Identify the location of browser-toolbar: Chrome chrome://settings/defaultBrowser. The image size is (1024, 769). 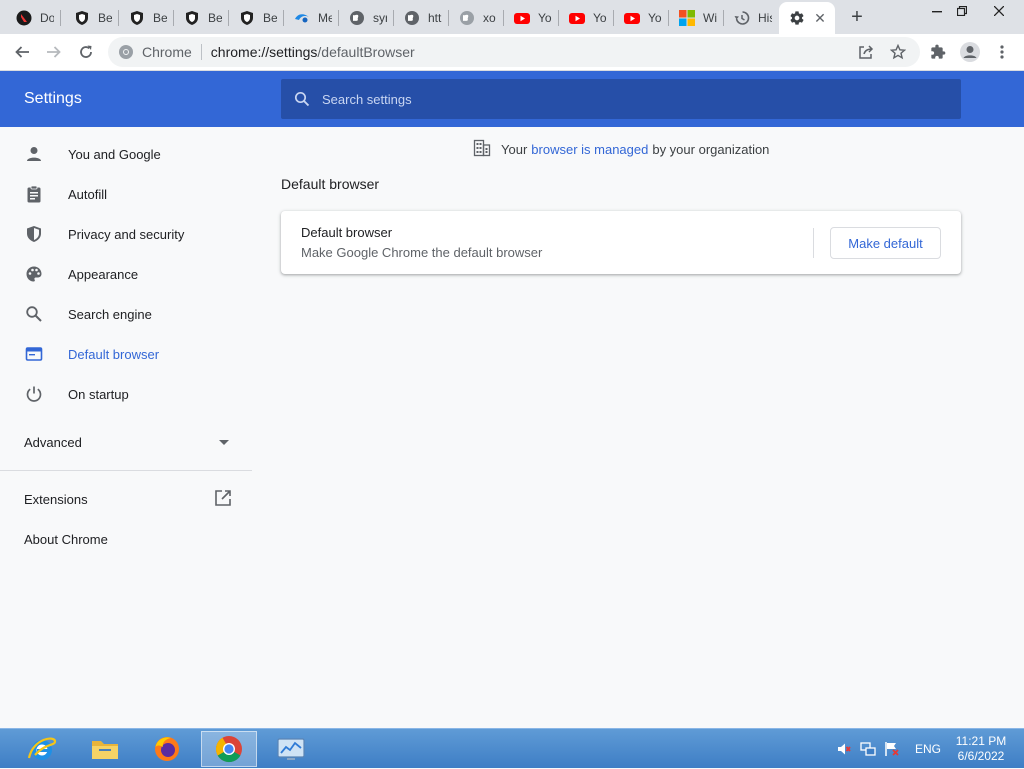
(512, 52).